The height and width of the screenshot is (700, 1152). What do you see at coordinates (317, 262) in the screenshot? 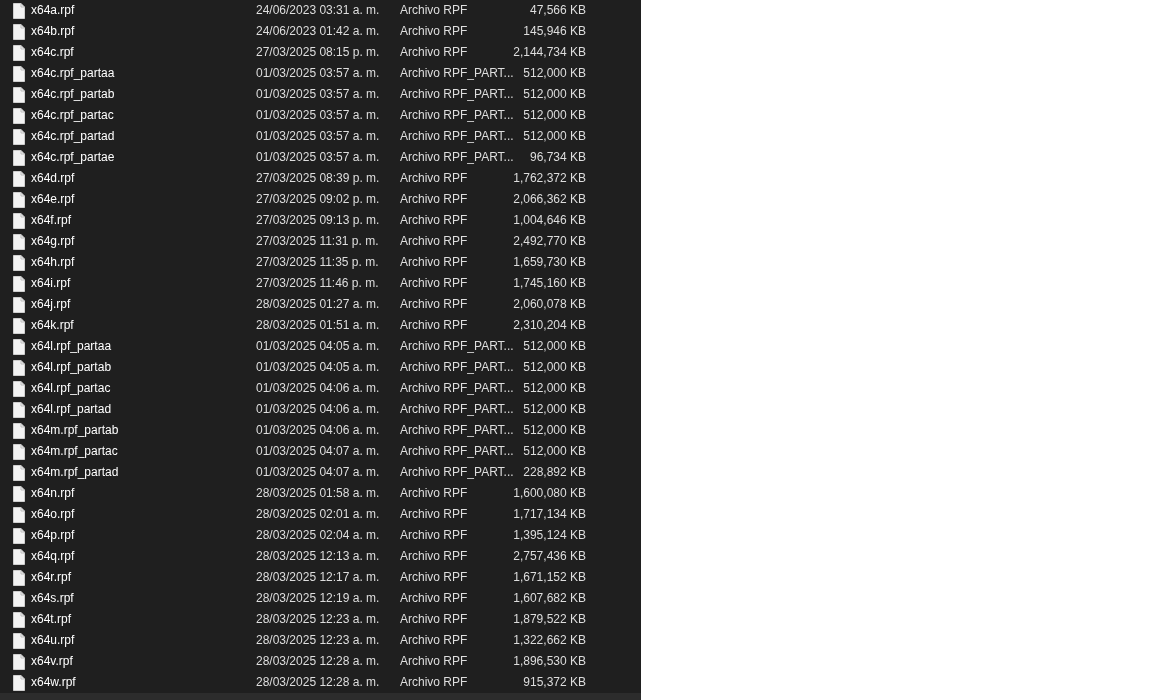
I see `modified-date: 27/03/2025 11:35 p. m.` at bounding box center [317, 262].